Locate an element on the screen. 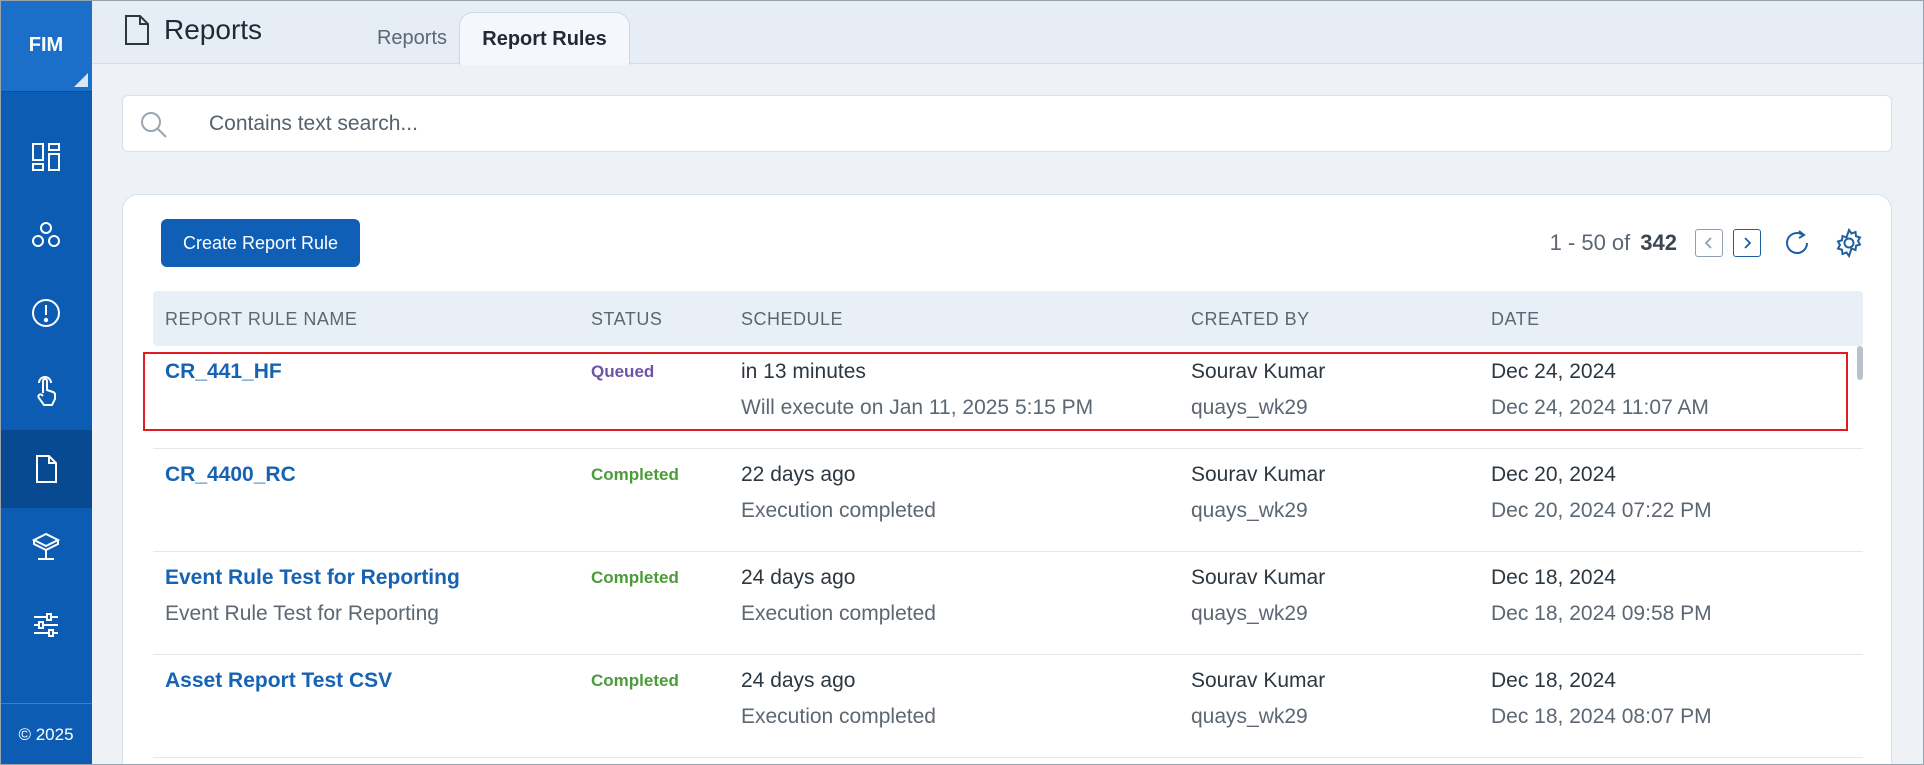 The width and height of the screenshot is (1924, 765). rule-name-link: Asset Report Test CSV is located at coordinates (278, 681).